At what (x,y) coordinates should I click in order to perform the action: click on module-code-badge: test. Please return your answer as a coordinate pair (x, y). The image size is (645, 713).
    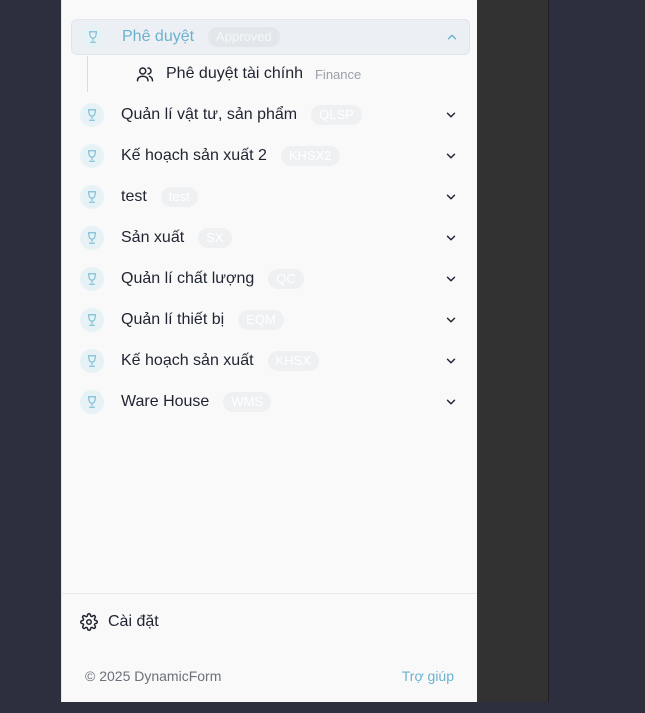
    Looking at the image, I should click on (179, 197).